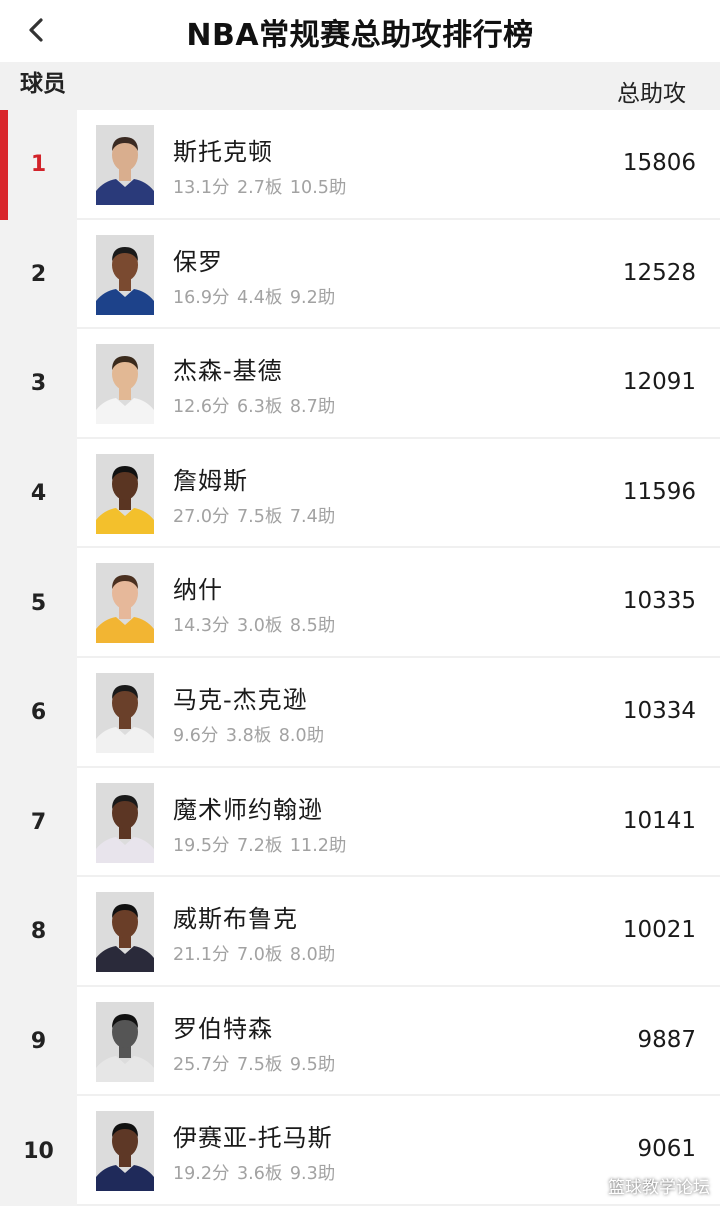  I want to click on player-name: 纳什, so click(198, 590).